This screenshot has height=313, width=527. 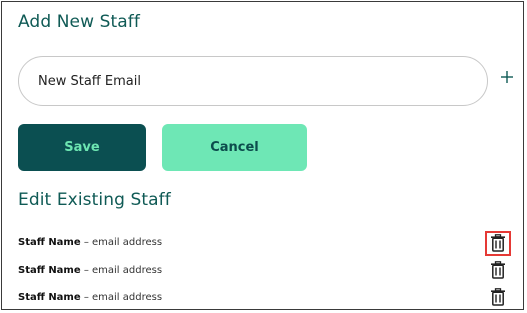 I want to click on cancel-button: Cancel, so click(x=234, y=147).